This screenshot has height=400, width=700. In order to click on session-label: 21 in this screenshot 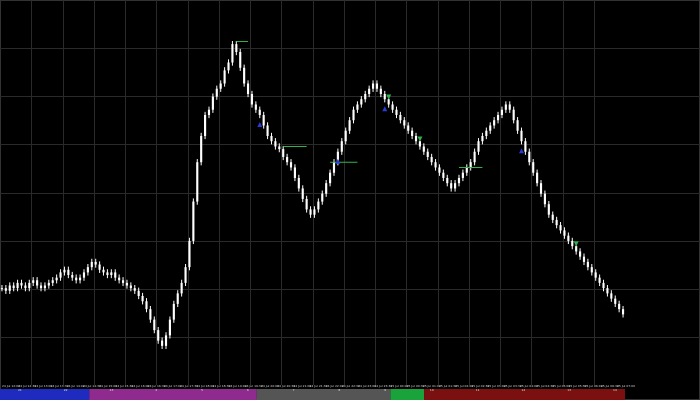, I will do `click(20, 390)`.